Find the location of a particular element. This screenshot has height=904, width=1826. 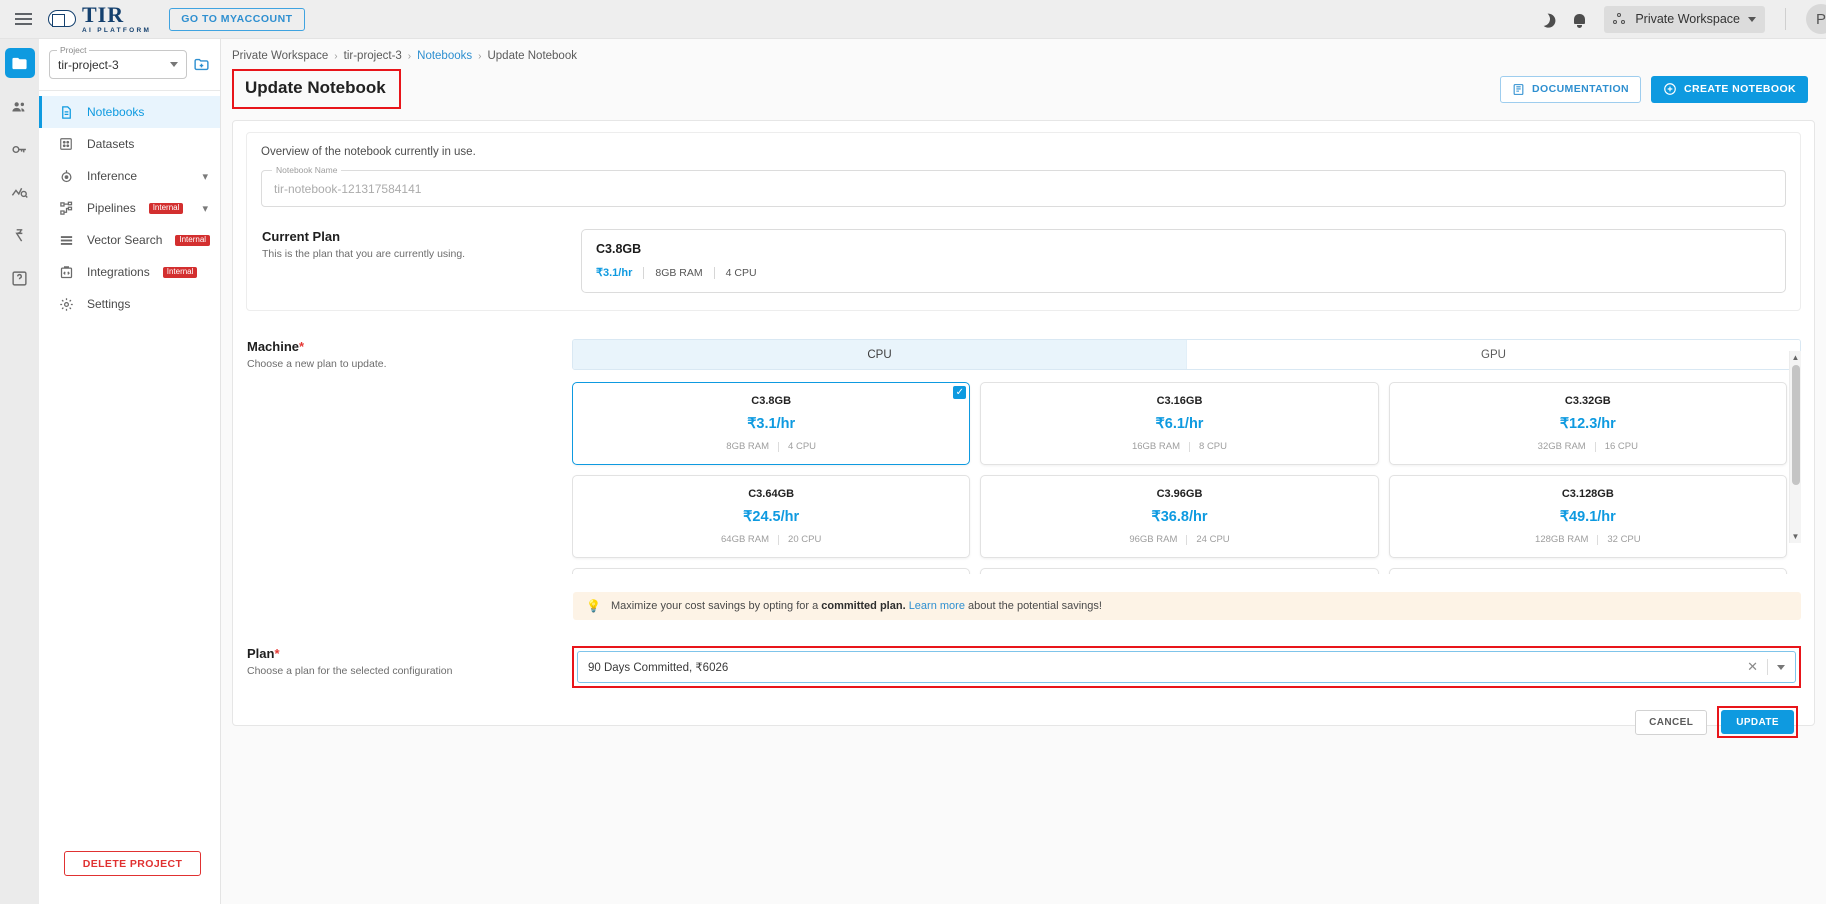

sidebar-item-label: Settings is located at coordinates (109, 304).